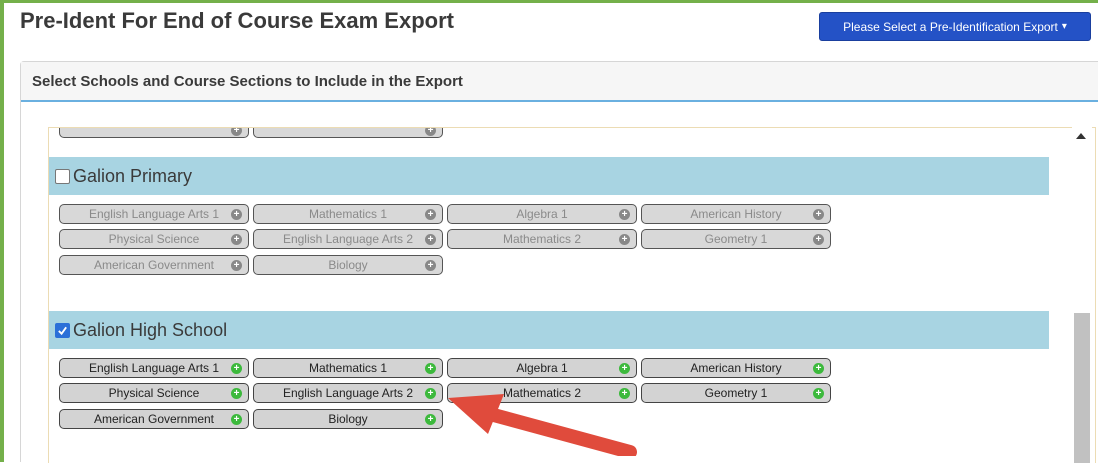 The width and height of the screenshot is (1098, 463). What do you see at coordinates (237, 20) in the screenshot?
I see `page-title: Pre-Ident For End of Course Exam Export` at bounding box center [237, 20].